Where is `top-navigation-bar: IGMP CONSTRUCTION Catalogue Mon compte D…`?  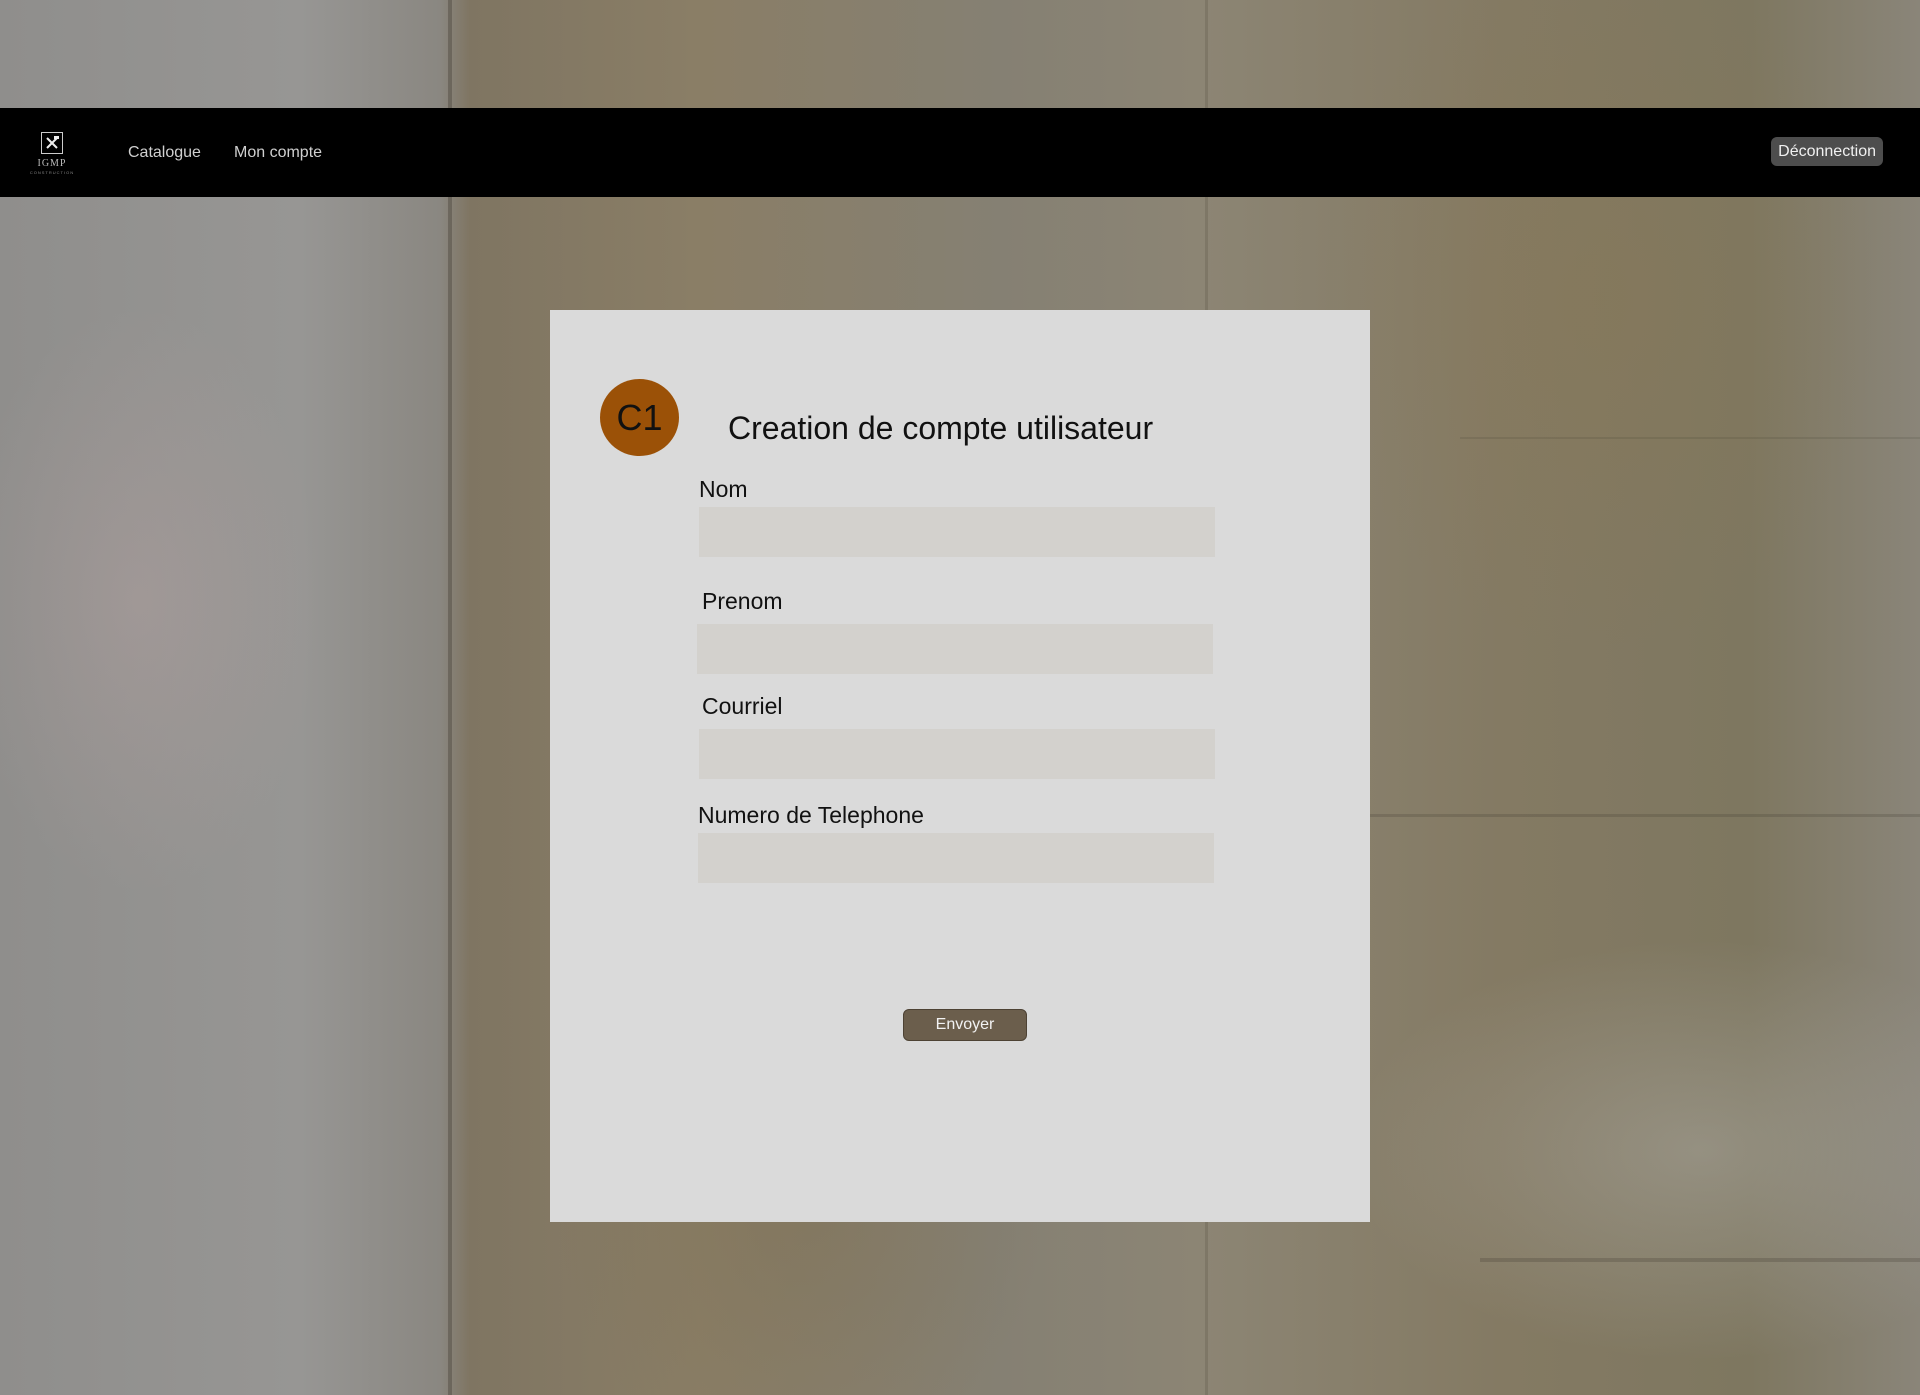 top-navigation-bar: IGMP CONSTRUCTION Catalogue Mon compte D… is located at coordinates (960, 152).